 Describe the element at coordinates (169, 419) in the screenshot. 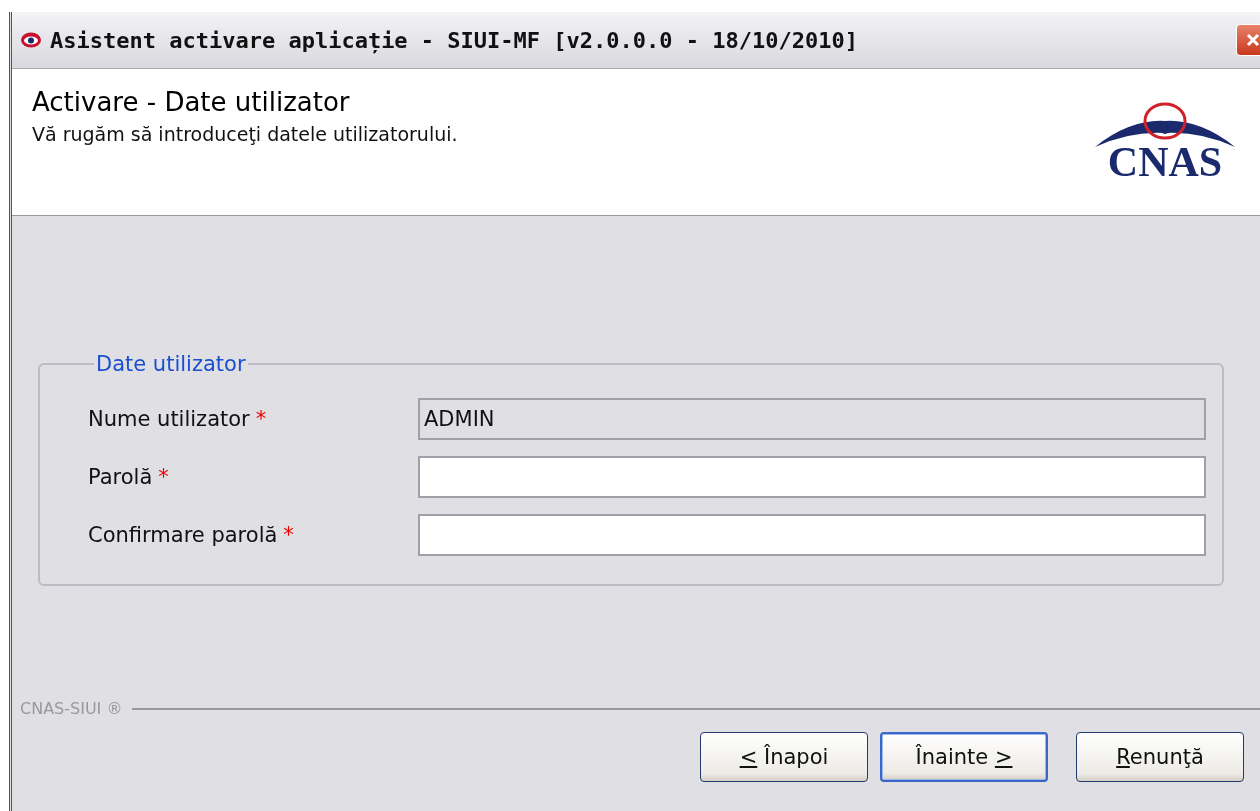

I see `field-label: Nume utilizator` at that location.